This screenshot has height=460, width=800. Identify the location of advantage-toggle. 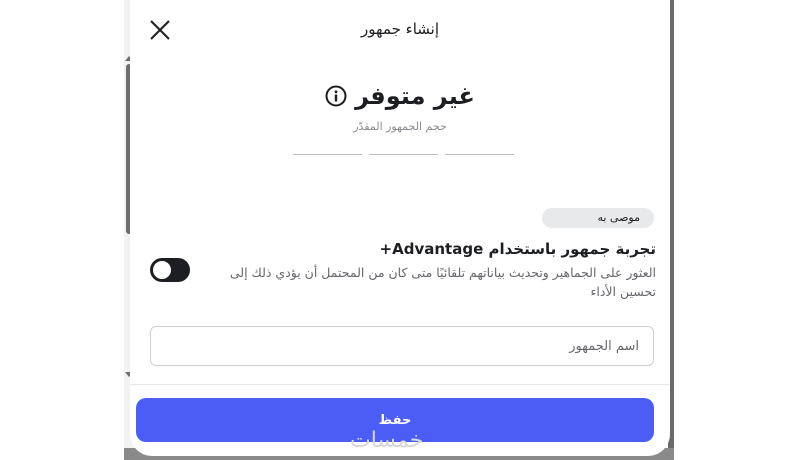
(170, 270).